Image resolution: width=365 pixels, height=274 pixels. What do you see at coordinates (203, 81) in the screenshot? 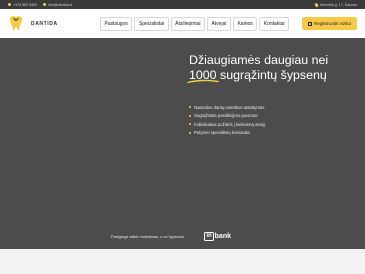
I see `underline-swoosh-icon` at bounding box center [203, 81].